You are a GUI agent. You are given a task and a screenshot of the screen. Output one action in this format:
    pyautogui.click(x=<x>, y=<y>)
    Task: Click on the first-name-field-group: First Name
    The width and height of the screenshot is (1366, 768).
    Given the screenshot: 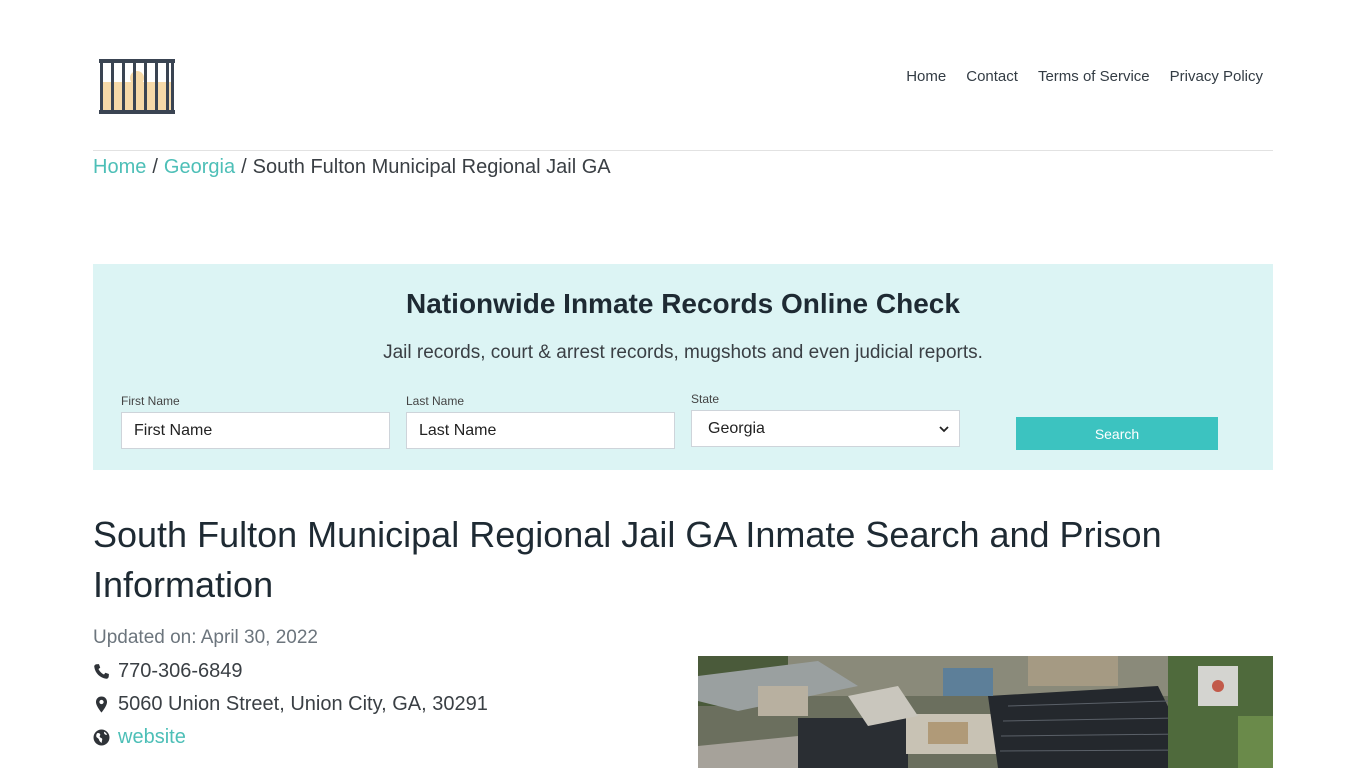 What is the action you would take?
    pyautogui.click(x=255, y=421)
    